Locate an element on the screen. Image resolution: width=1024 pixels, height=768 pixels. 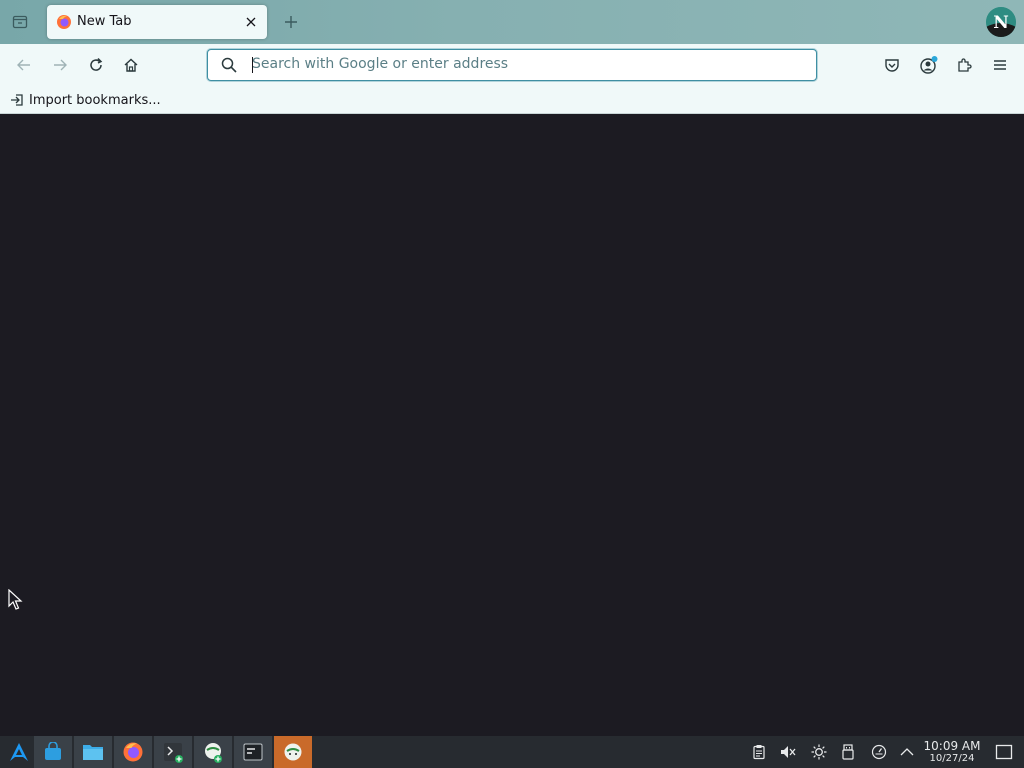
taskbar-firefox is located at coordinates (133, 752).